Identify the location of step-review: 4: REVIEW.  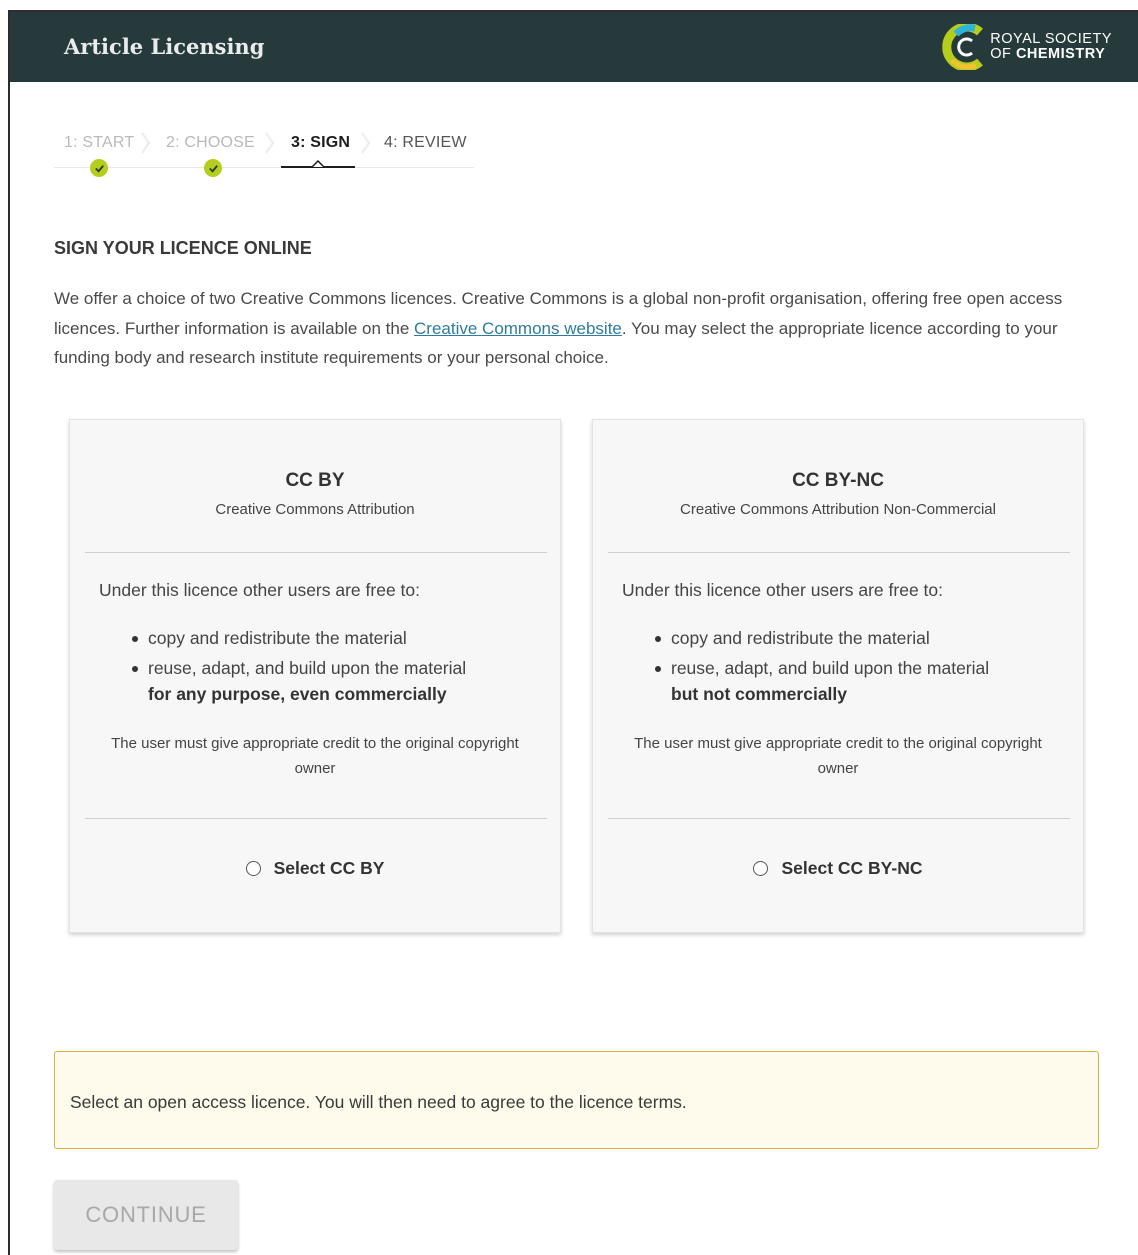
(425, 142).